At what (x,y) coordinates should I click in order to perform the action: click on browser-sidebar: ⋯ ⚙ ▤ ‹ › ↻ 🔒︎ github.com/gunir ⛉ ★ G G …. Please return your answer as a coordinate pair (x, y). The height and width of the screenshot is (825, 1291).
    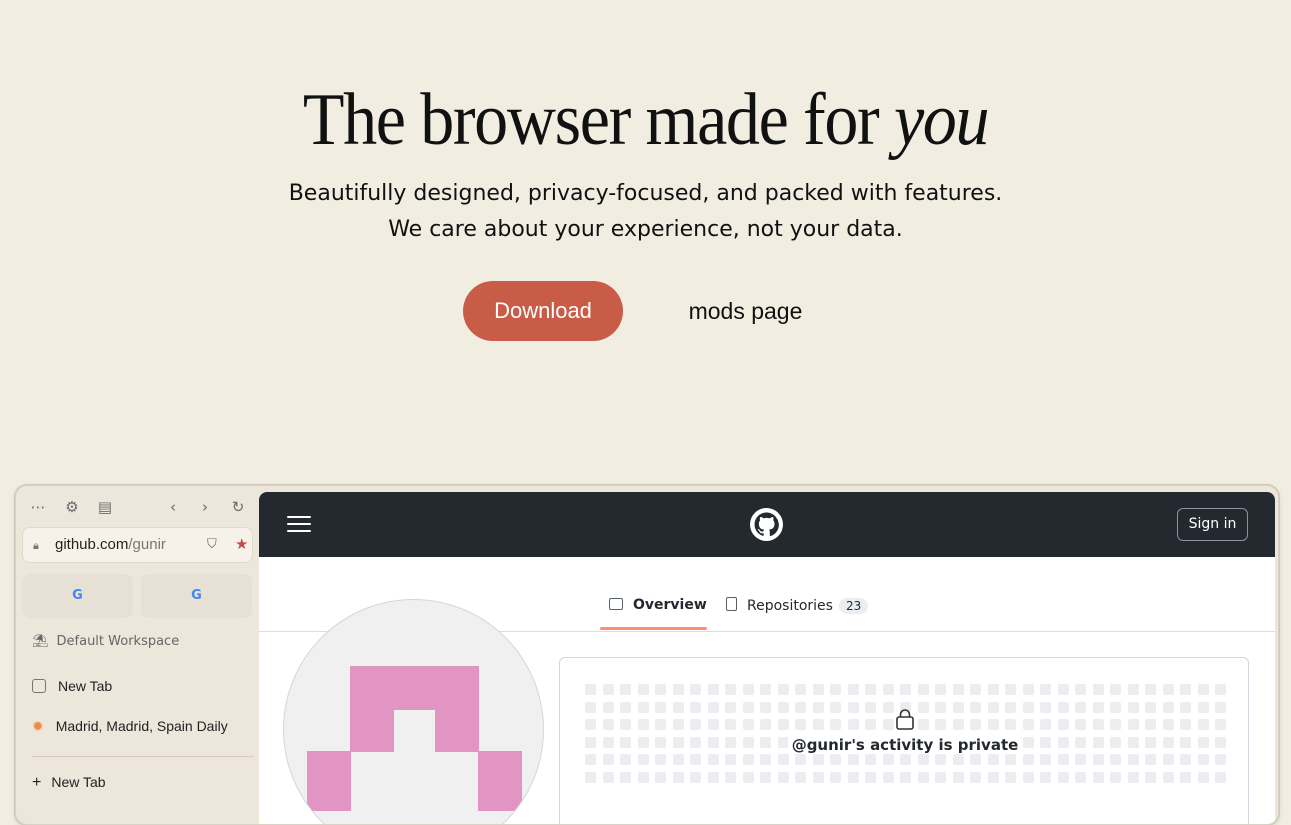
    Looking at the image, I should click on (138, 655).